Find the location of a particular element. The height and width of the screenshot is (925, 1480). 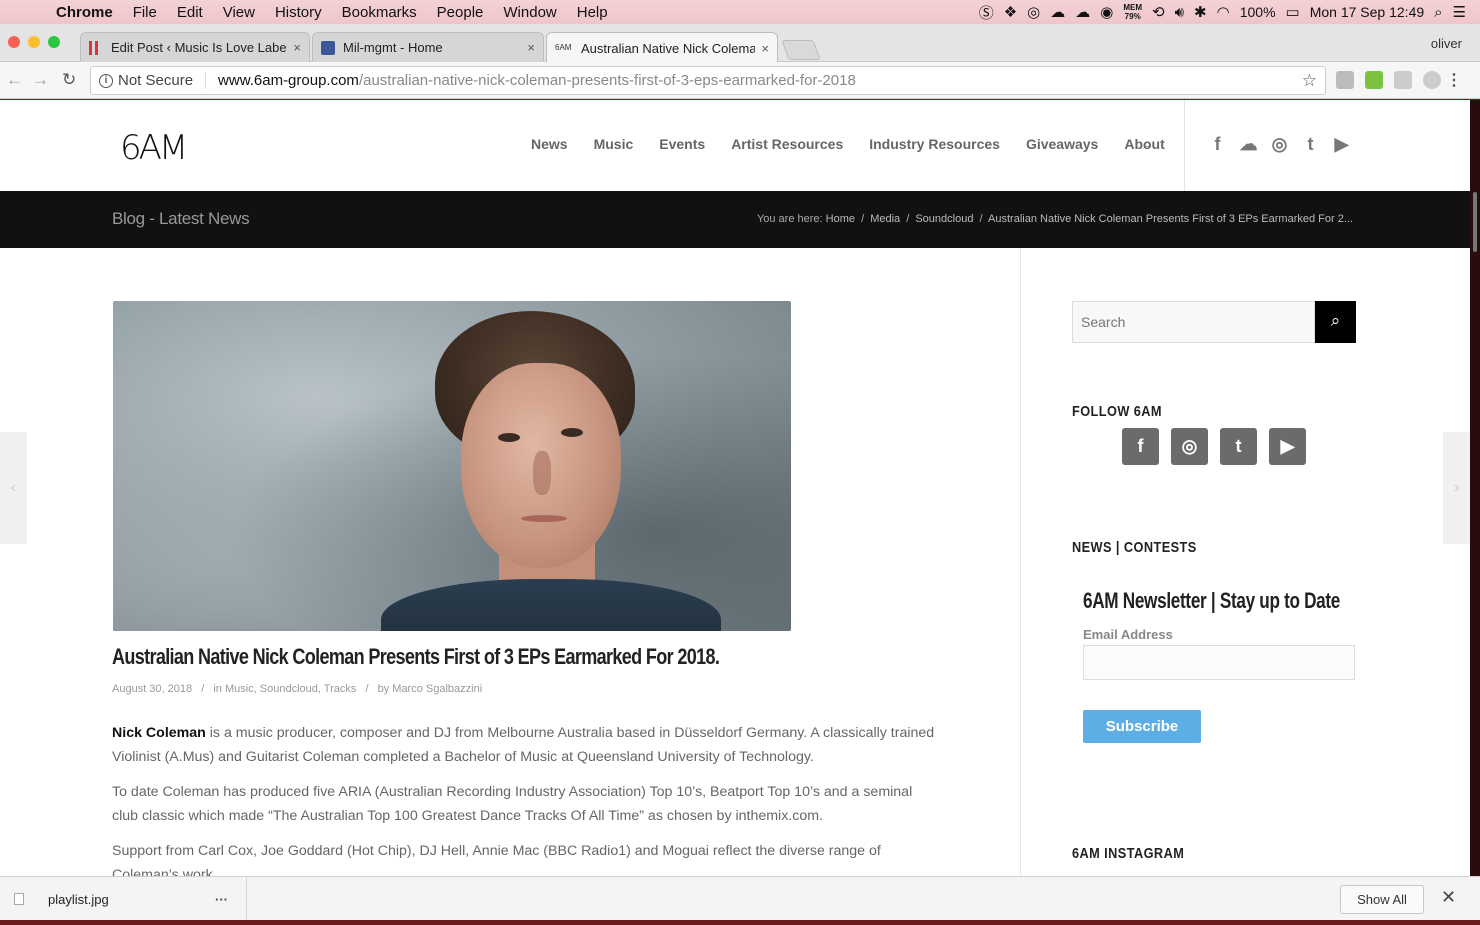

nav-artist-resources: Artist Resources is located at coordinates (787, 144).